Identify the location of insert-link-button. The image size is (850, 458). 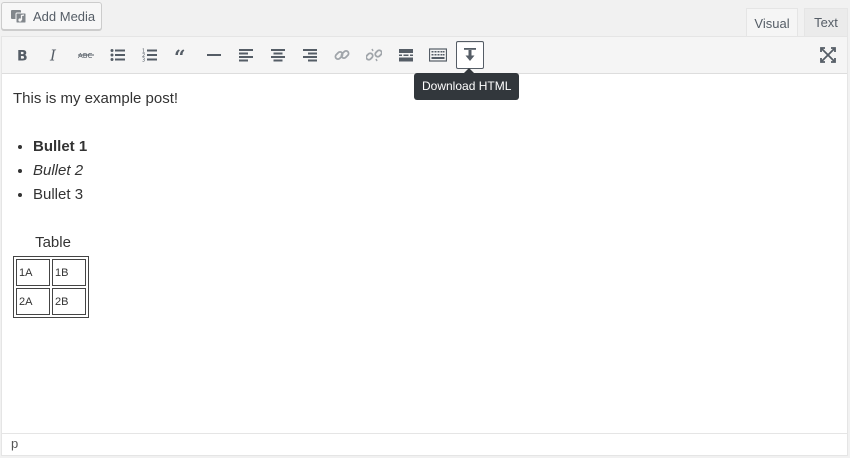
(342, 55).